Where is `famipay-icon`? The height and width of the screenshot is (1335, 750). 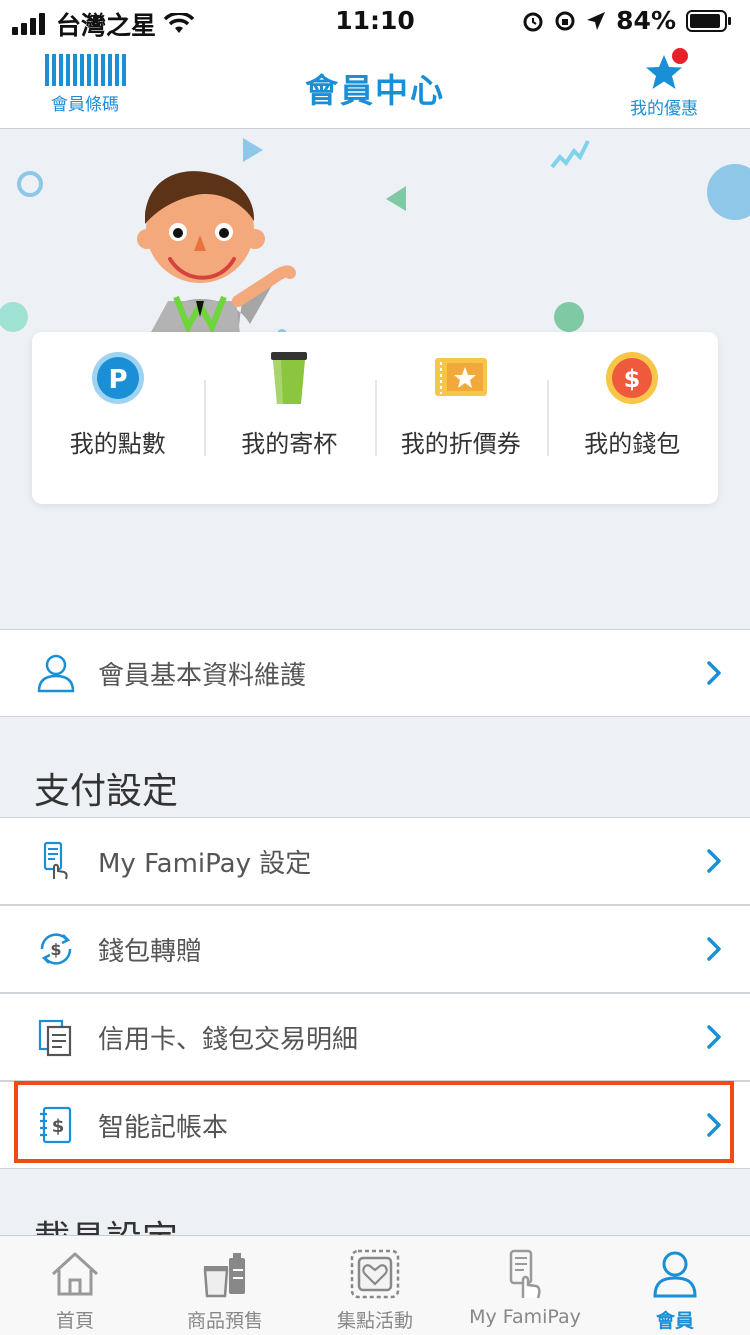 famipay-icon is located at coordinates (525, 1274).